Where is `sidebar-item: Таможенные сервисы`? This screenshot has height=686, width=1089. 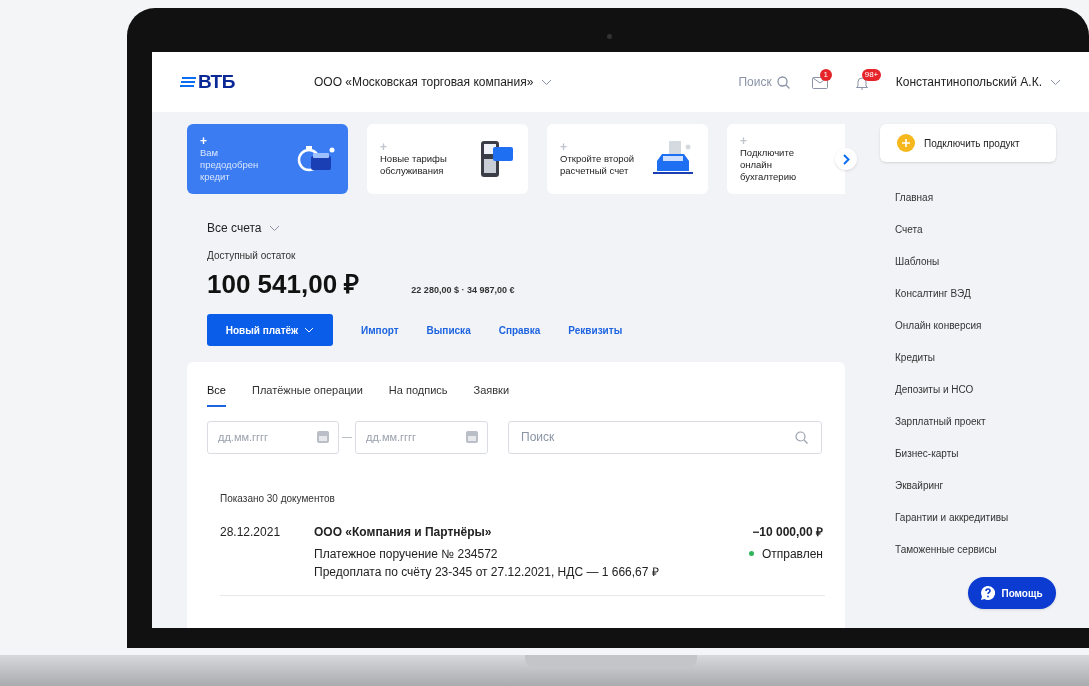 sidebar-item: Таможенные сервисы is located at coordinates (970, 550).